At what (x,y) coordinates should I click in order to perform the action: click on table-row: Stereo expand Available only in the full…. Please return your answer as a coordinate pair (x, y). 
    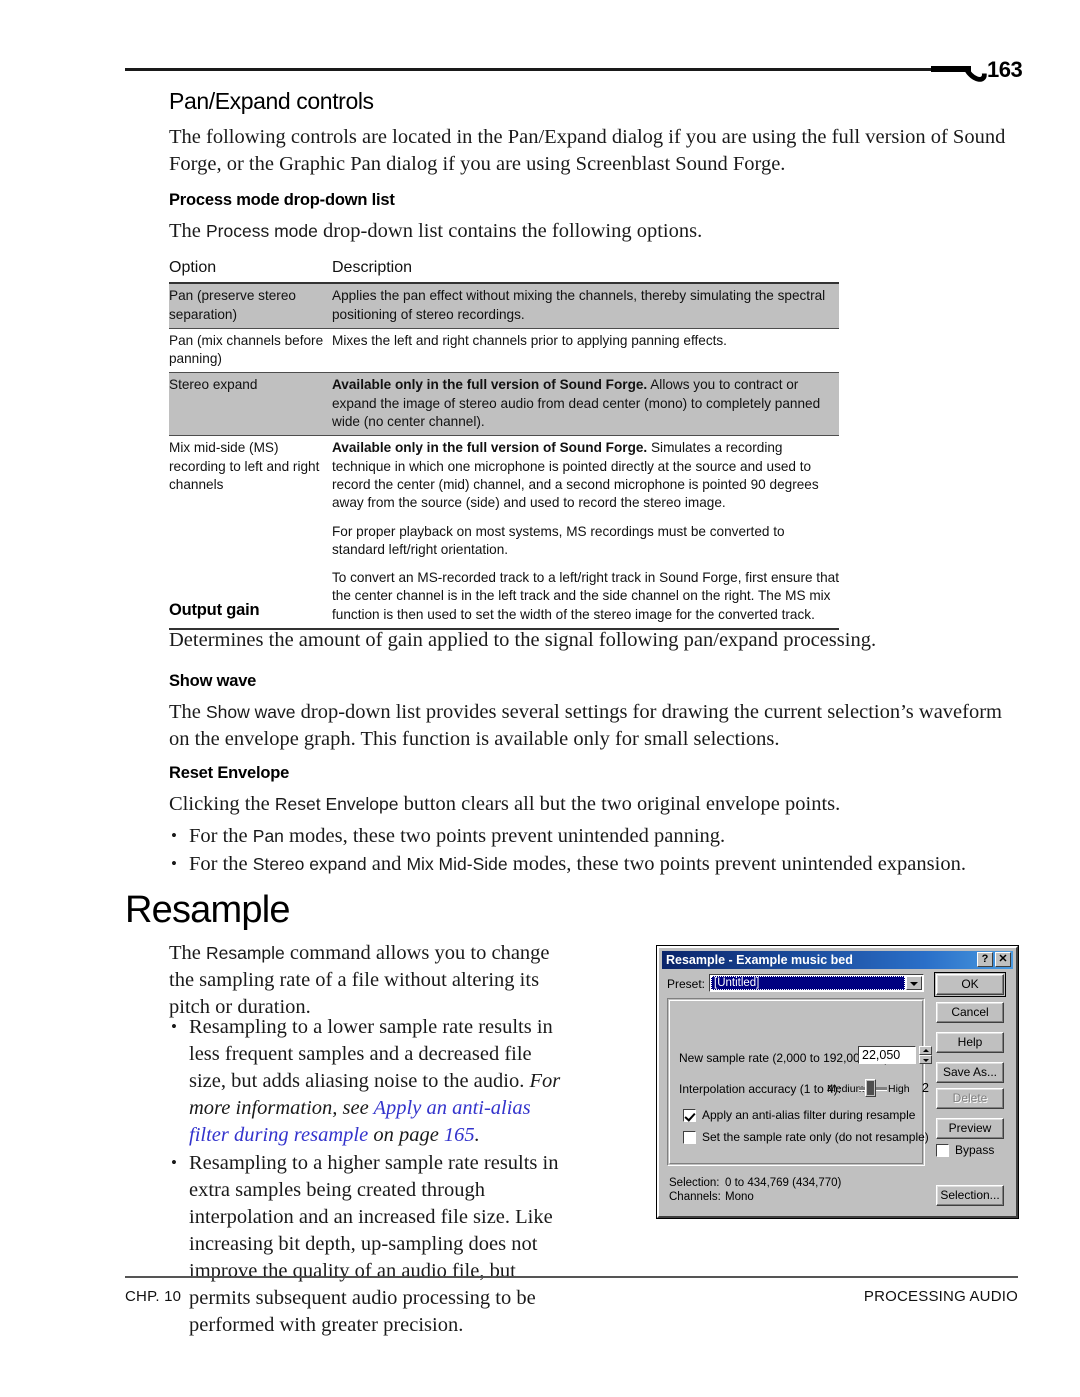
    Looking at the image, I should click on (504, 404).